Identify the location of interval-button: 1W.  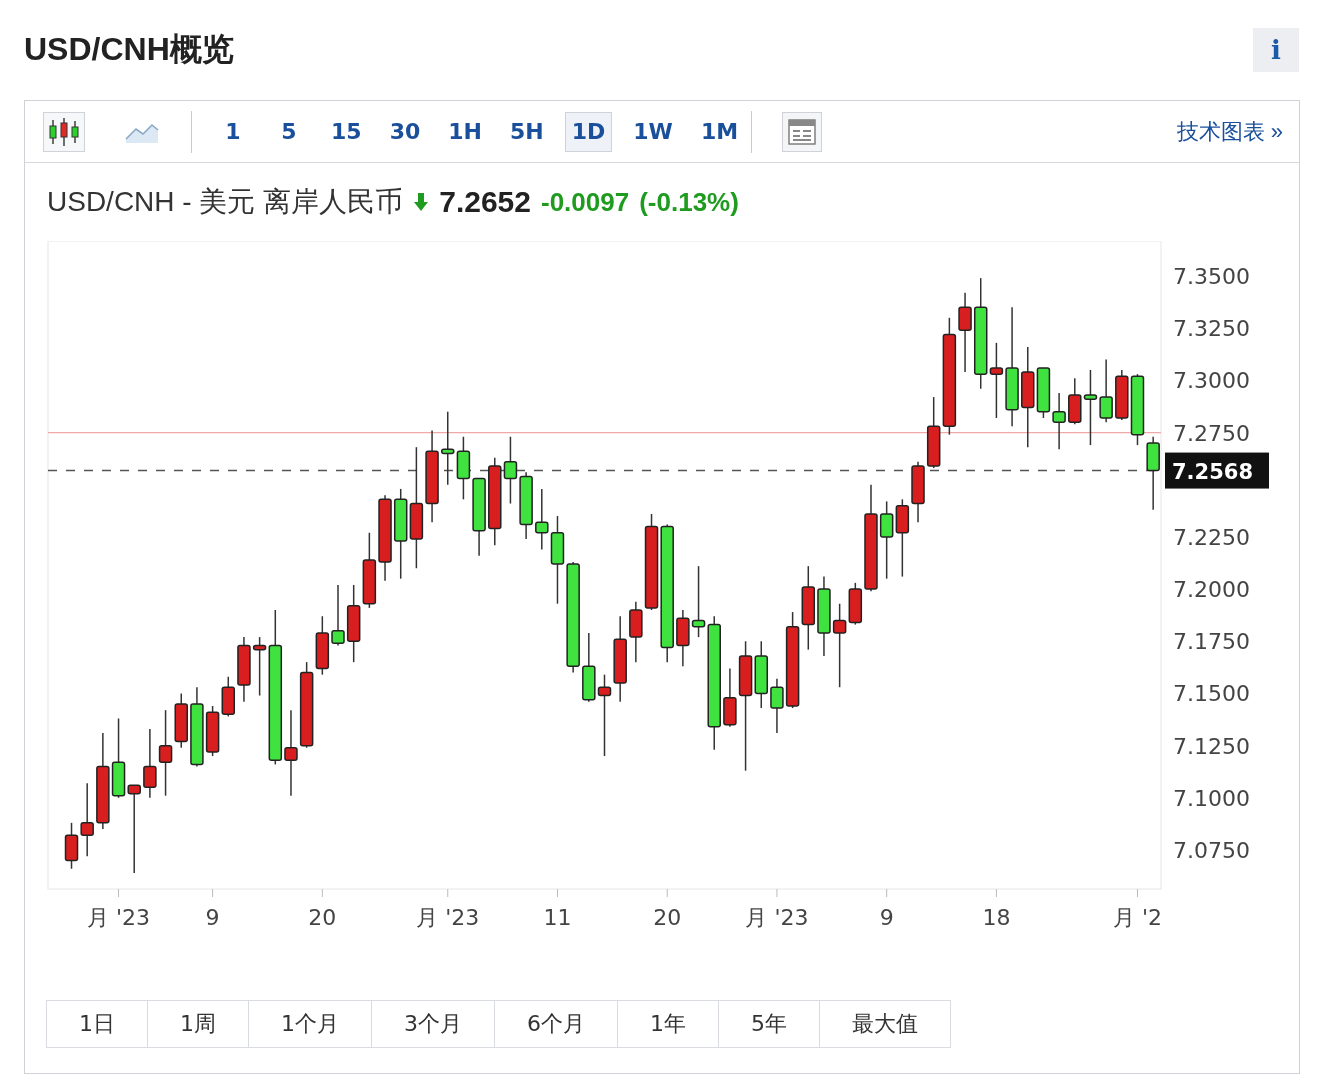
(653, 131).